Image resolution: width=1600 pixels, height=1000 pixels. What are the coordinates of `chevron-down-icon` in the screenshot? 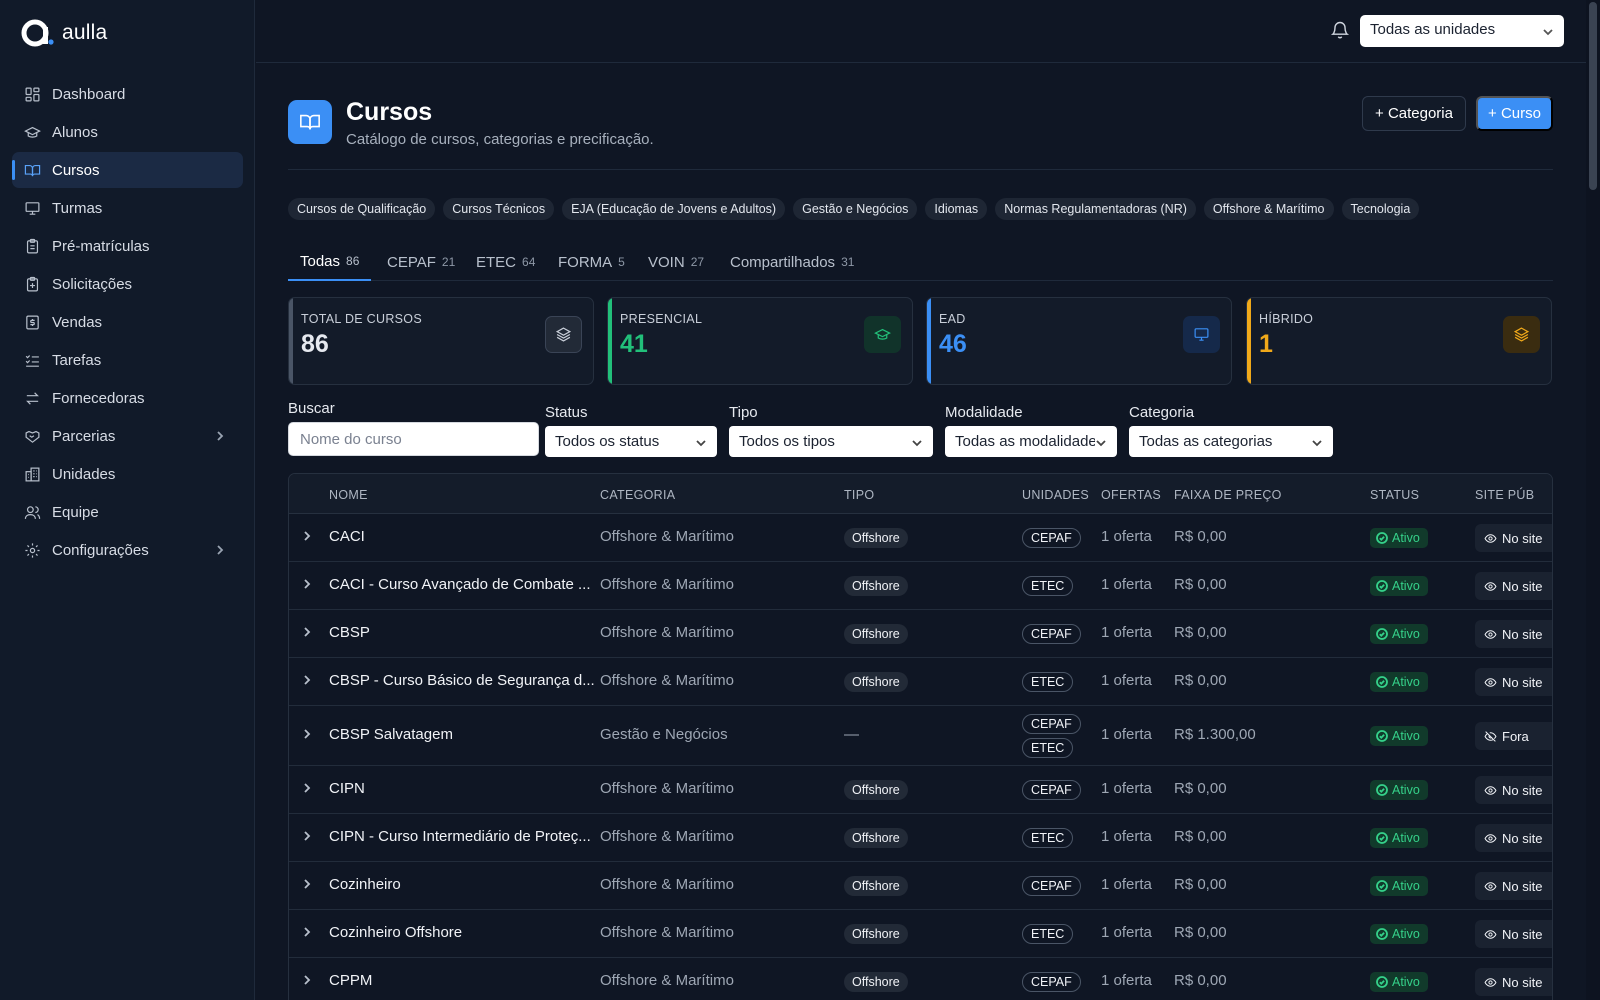 It's located at (1548, 31).